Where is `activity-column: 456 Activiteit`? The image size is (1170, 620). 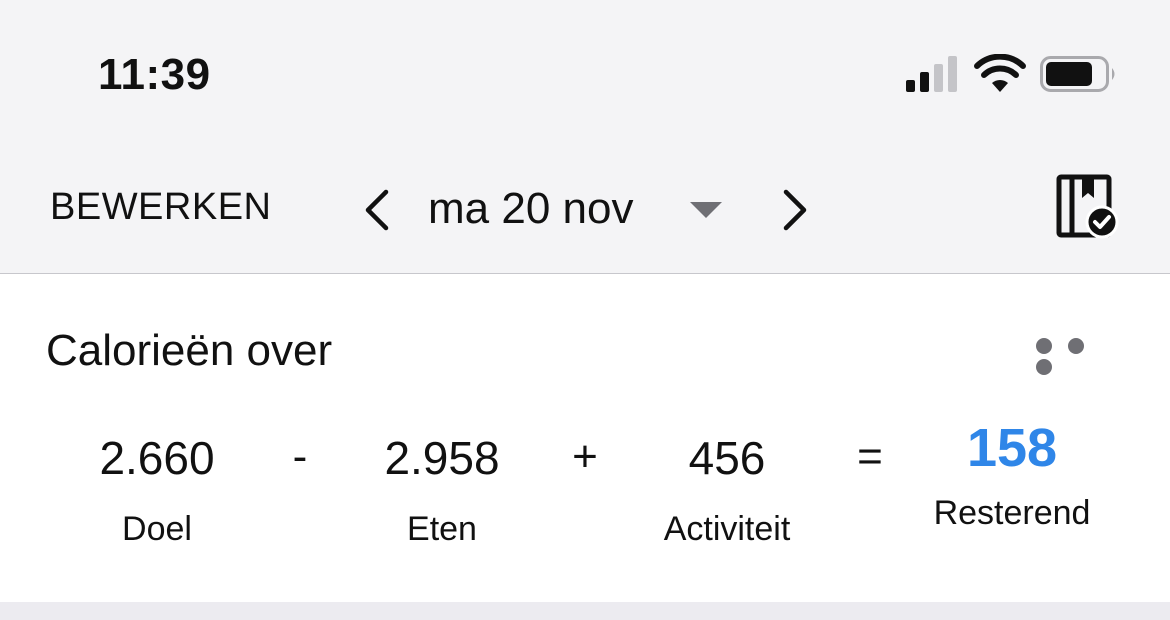 activity-column: 456 Activiteit is located at coordinates (727, 487).